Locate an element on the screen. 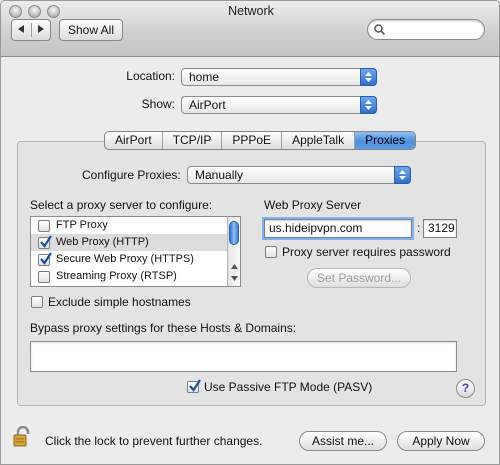  search-input is located at coordinates (433, 29).